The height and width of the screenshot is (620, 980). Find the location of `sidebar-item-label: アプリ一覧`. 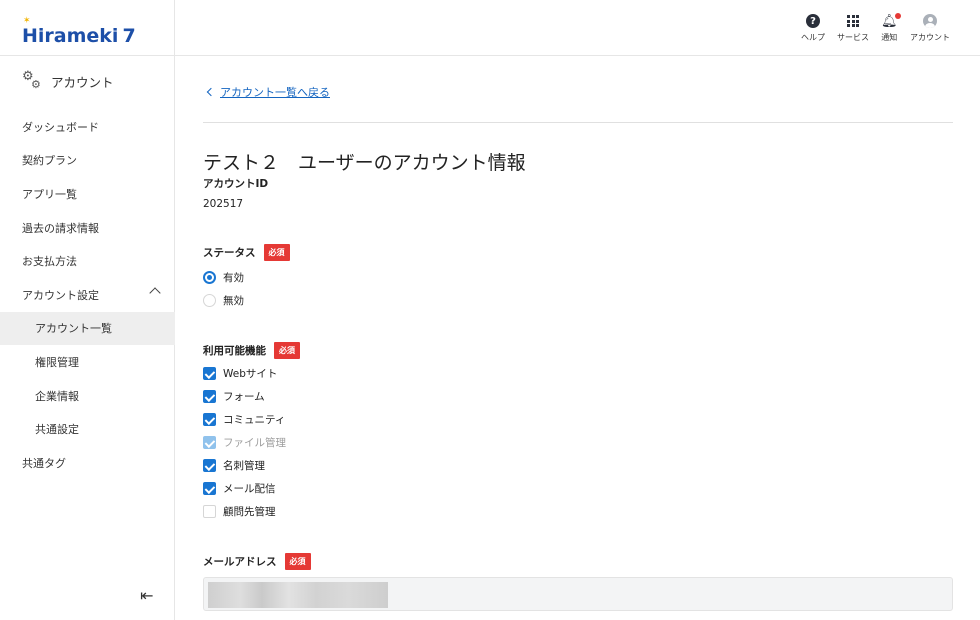

sidebar-item-label: アプリ一覧 is located at coordinates (49, 194).